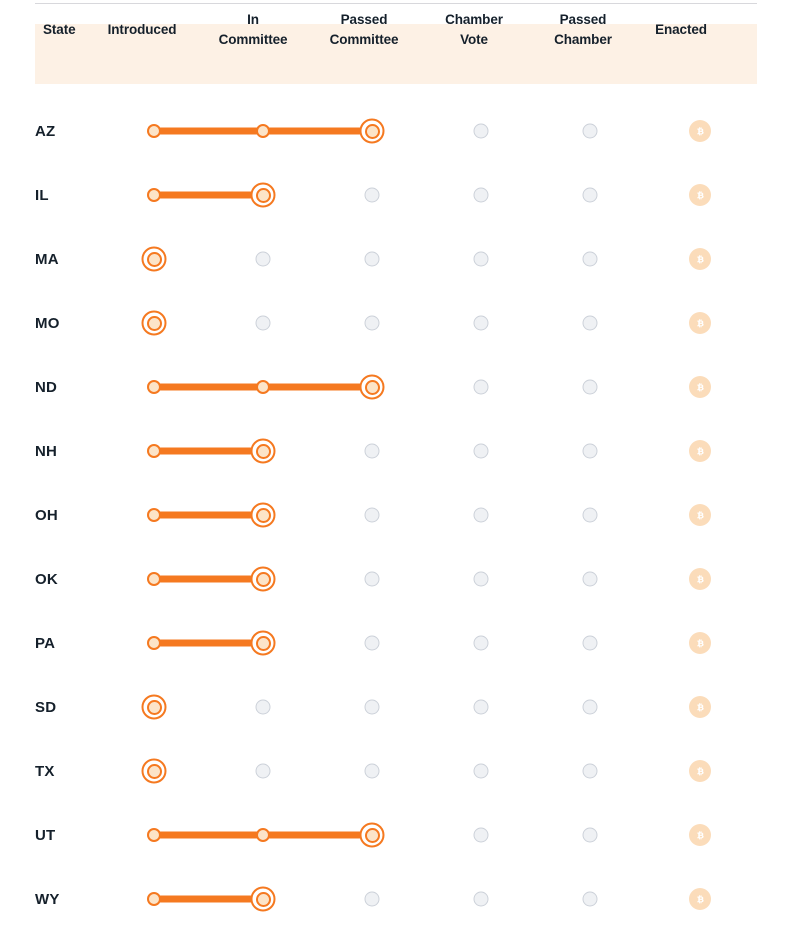 The height and width of the screenshot is (951, 785). I want to click on table-row: IL, so click(392, 195).